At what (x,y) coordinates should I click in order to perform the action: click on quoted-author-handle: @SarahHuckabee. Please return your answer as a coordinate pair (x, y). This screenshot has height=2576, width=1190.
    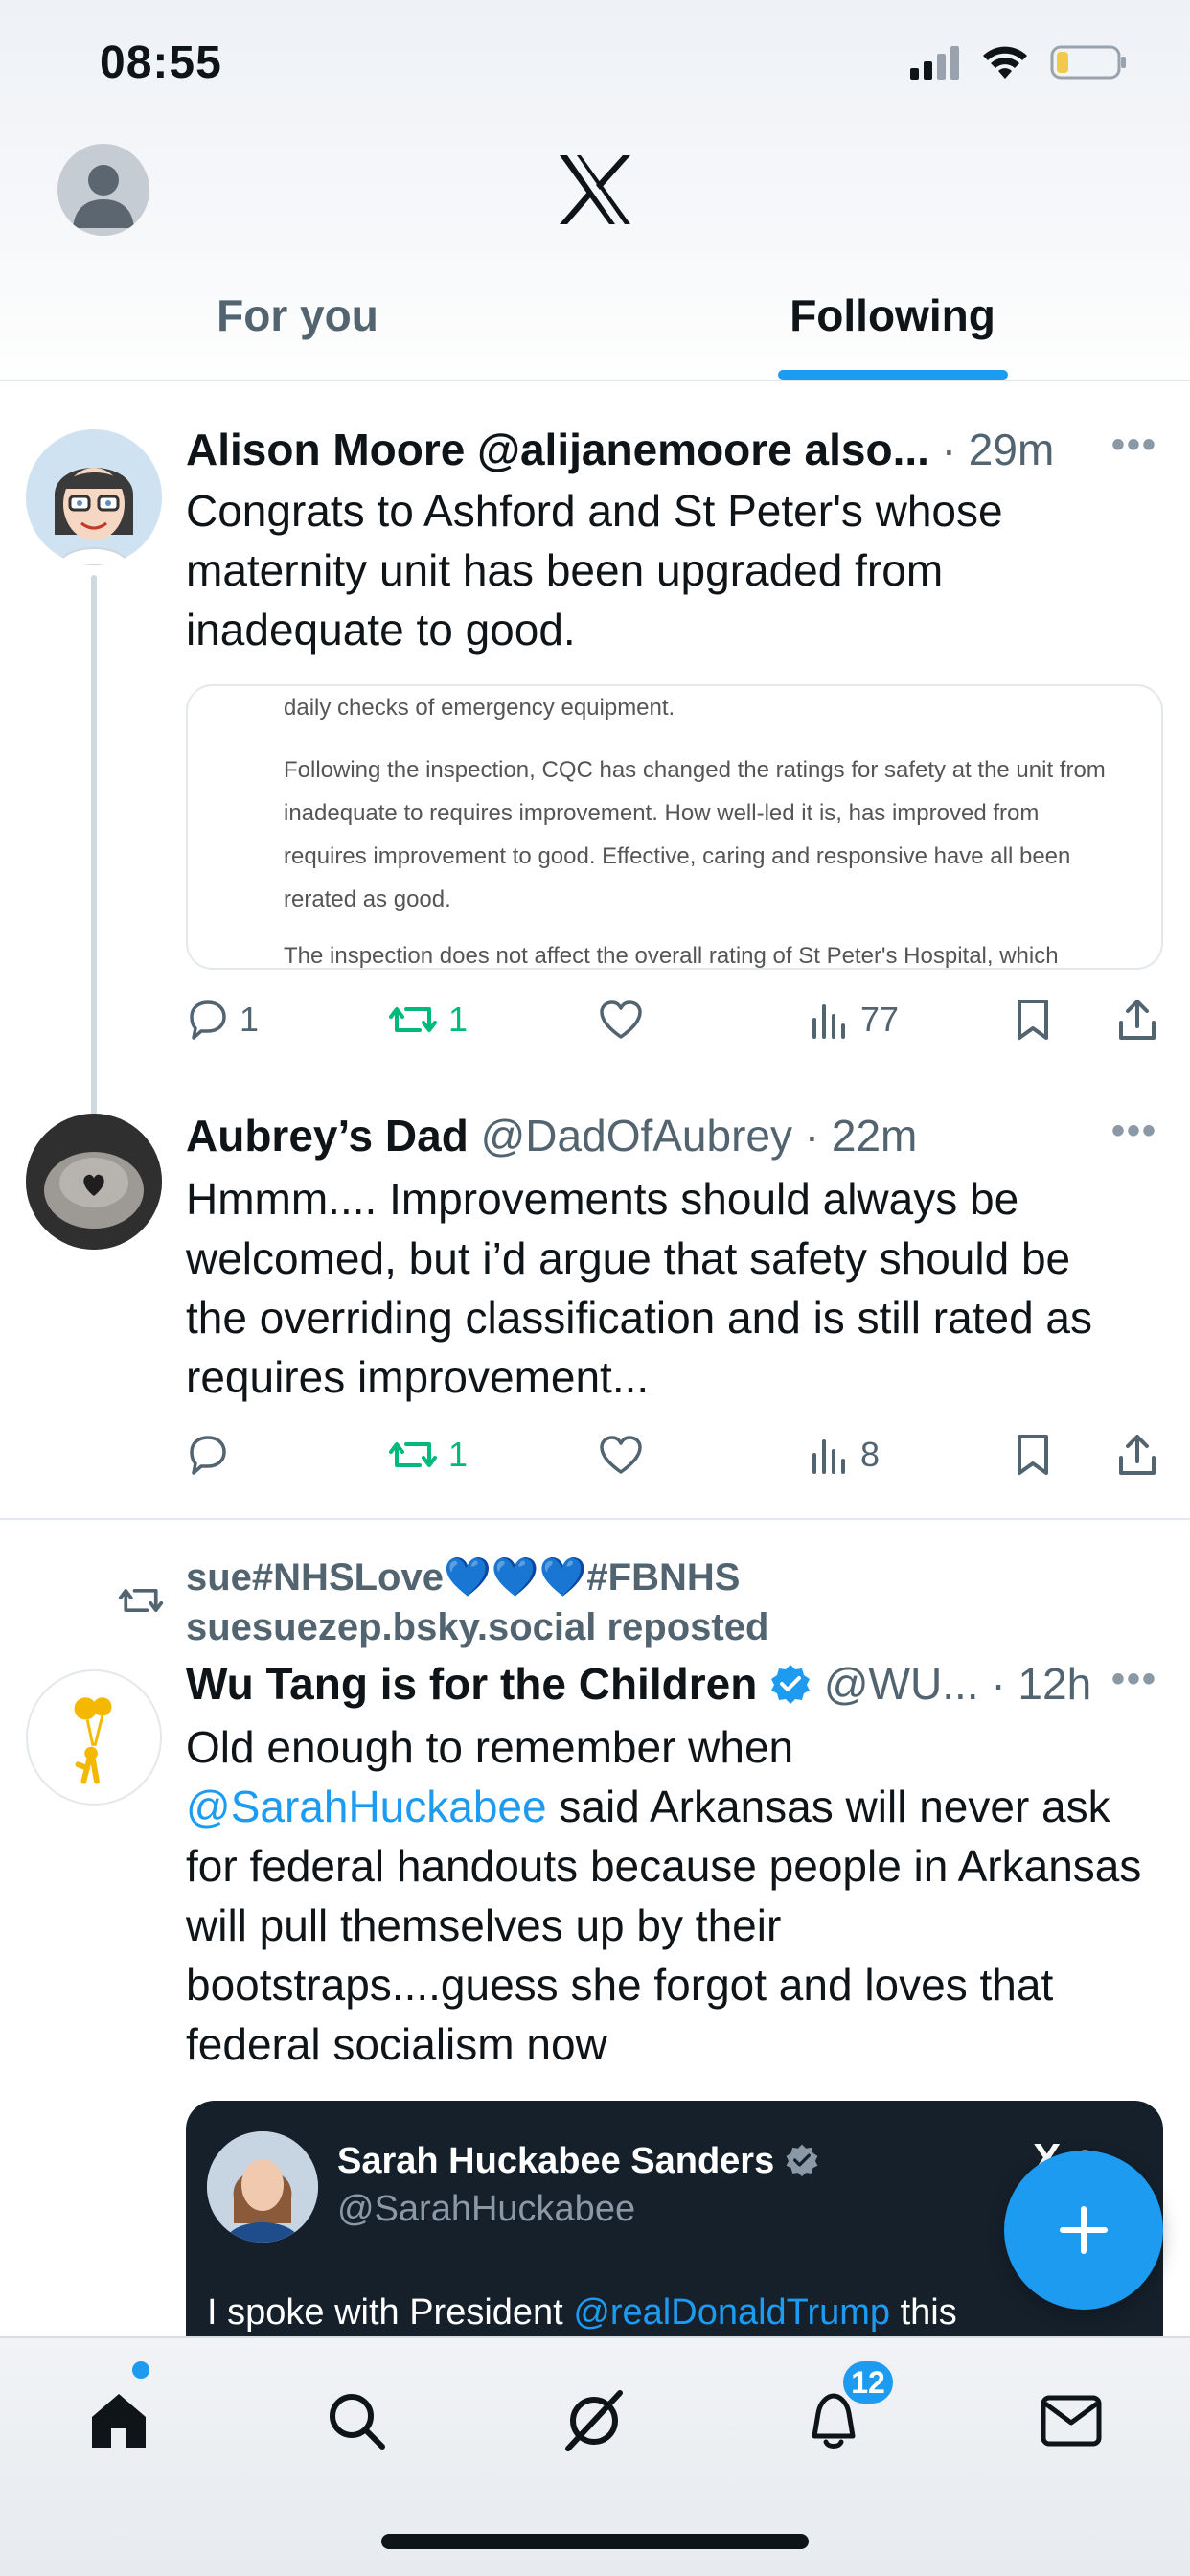
    Looking at the image, I should click on (487, 2209).